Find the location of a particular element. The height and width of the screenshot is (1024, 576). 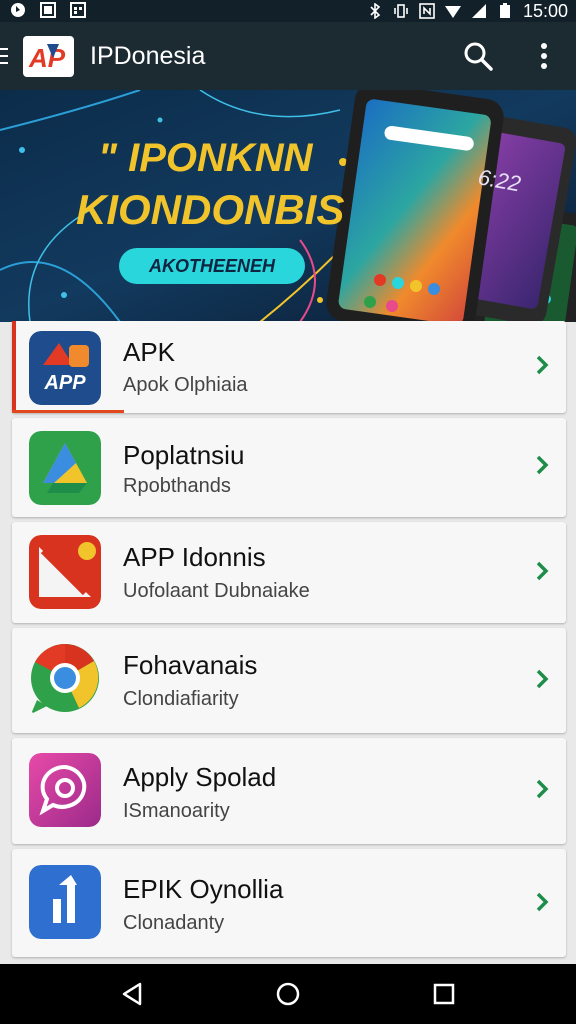

selection-accent is located at coordinates (14, 367).